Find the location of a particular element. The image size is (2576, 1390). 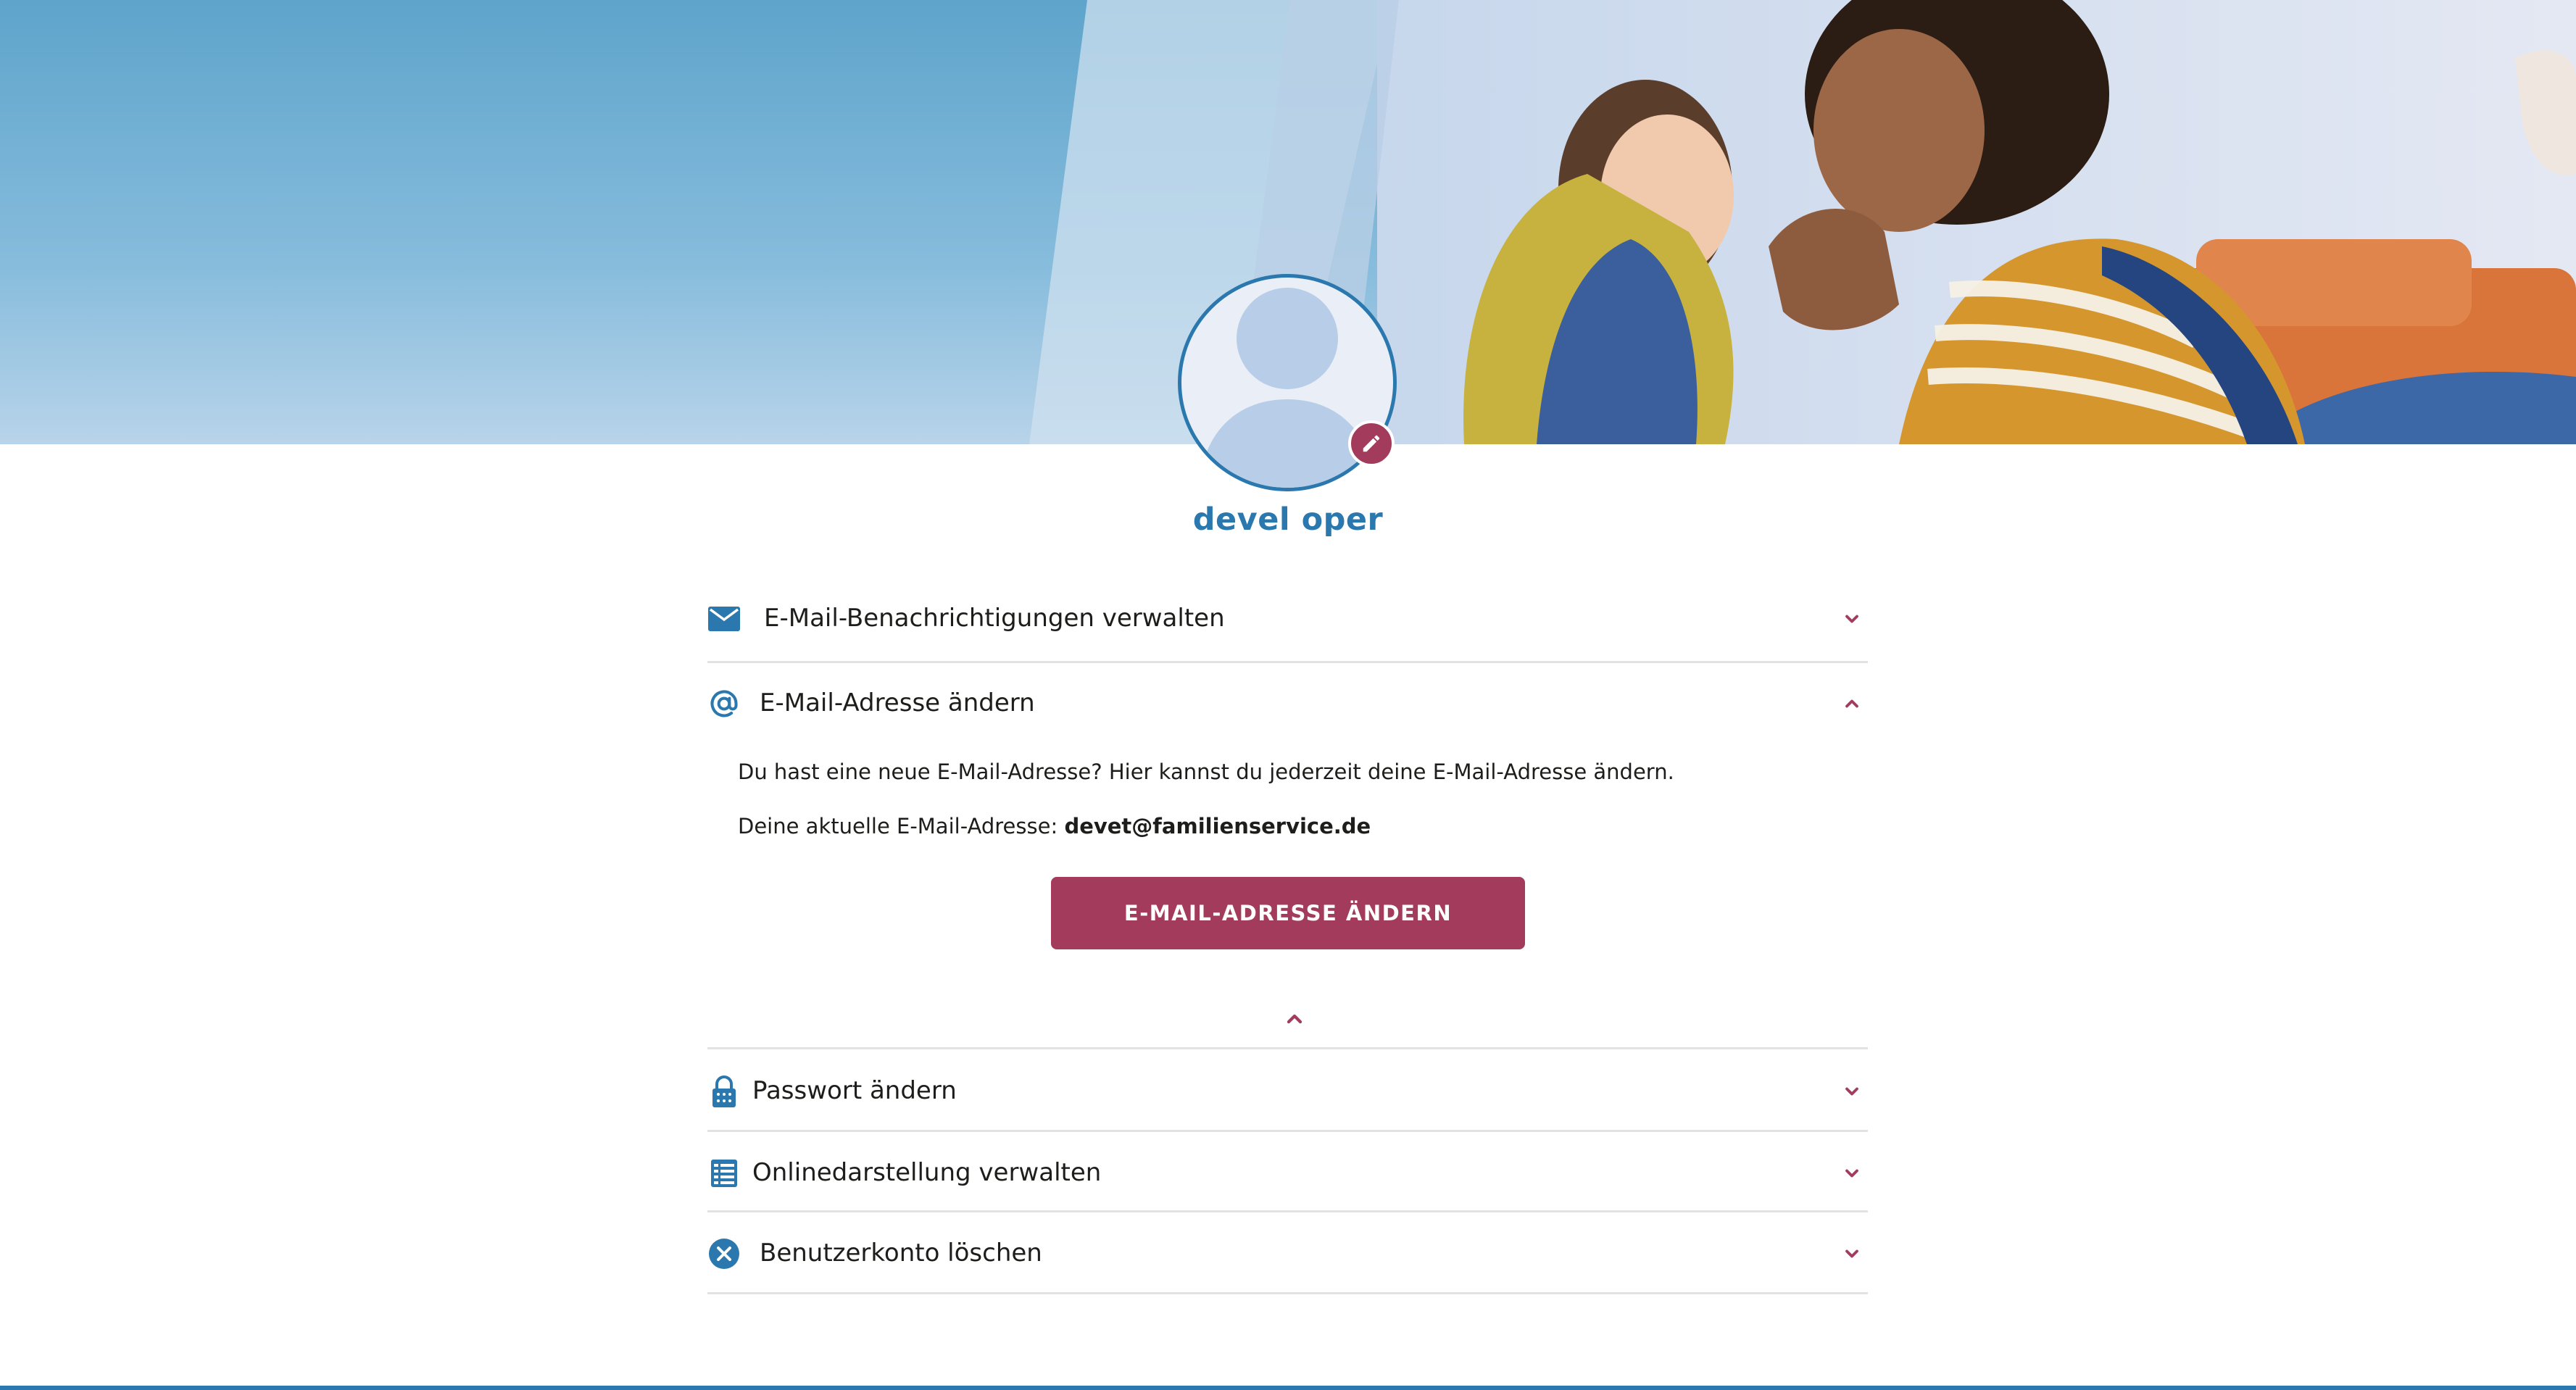

accordion-label-email: E-Mail-Adresse ändern is located at coordinates (897, 702).